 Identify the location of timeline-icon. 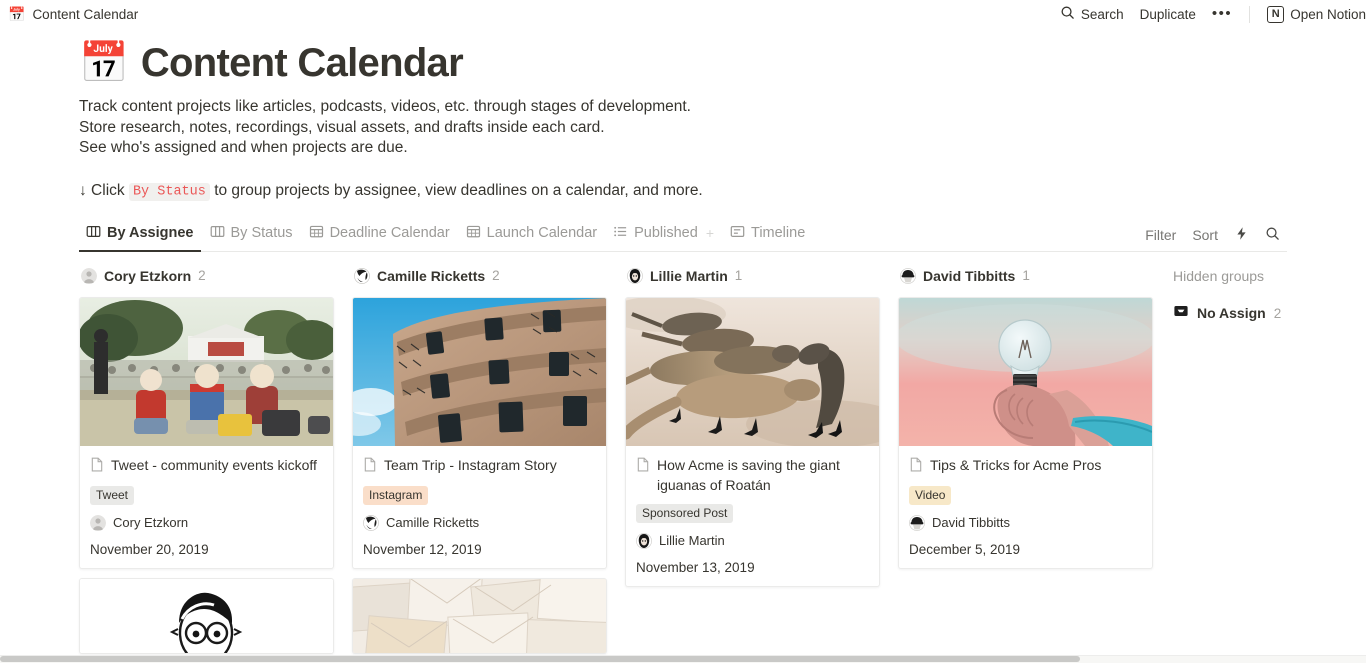
(737, 233).